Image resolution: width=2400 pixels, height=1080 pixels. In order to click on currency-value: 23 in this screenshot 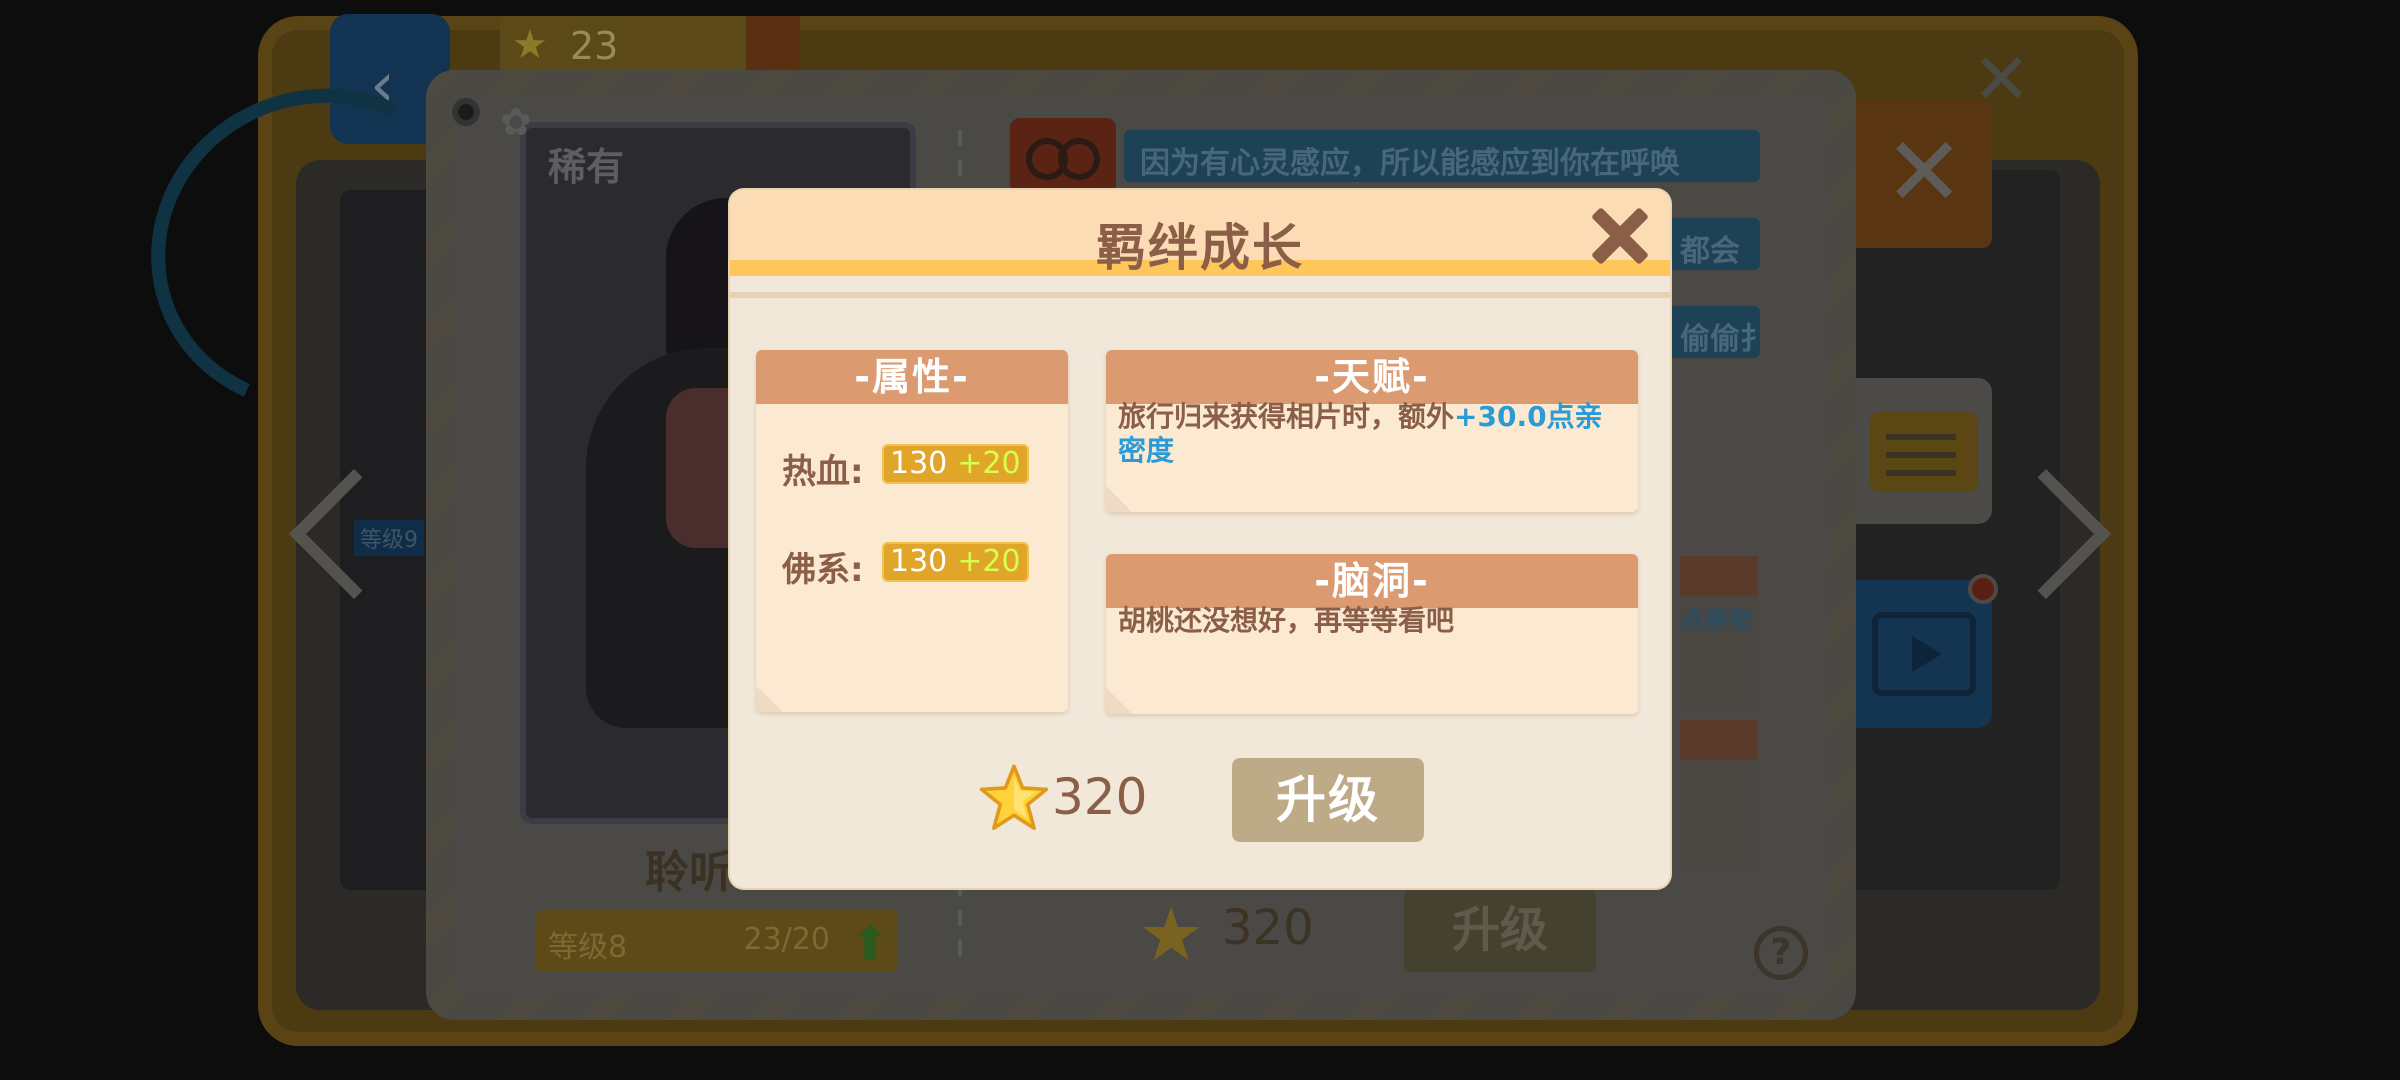, I will do `click(594, 46)`.